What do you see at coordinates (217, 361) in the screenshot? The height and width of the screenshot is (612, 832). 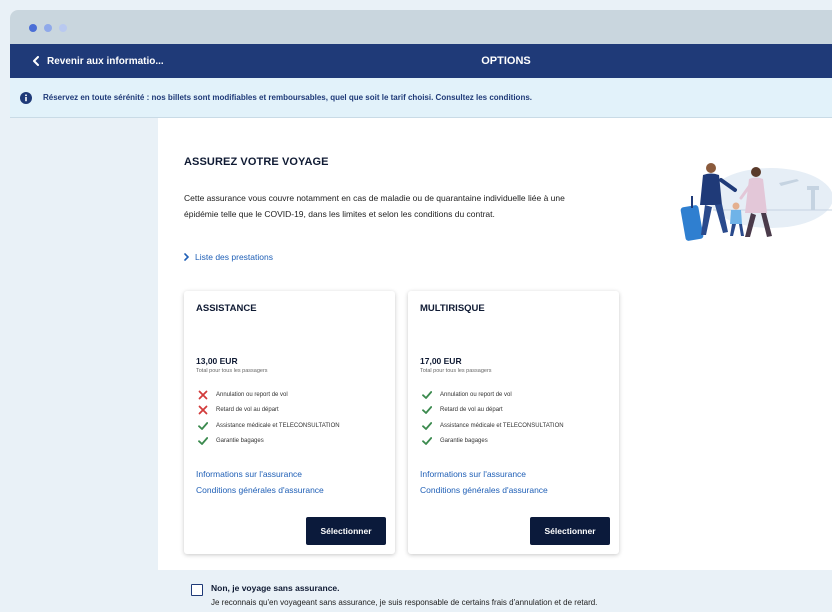 I see `card-price: 13,00 EUR` at bounding box center [217, 361].